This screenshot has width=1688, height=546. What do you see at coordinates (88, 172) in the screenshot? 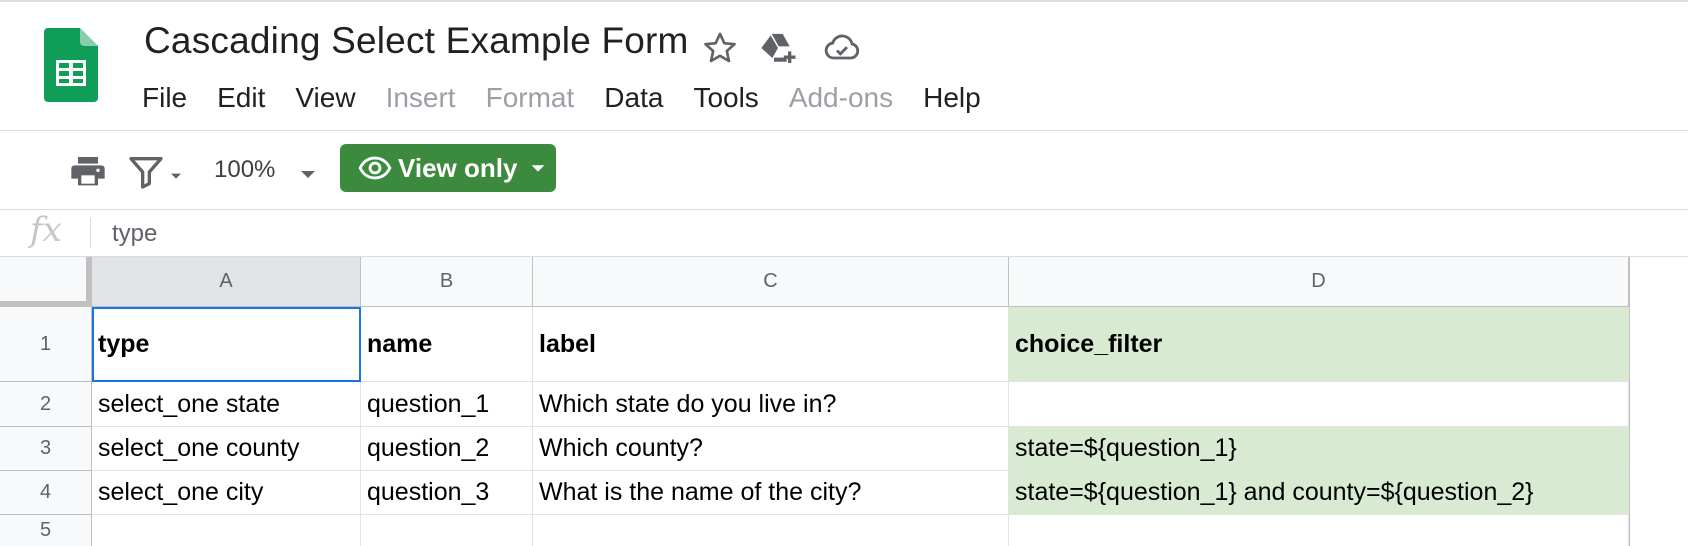
I see `print-icon` at bounding box center [88, 172].